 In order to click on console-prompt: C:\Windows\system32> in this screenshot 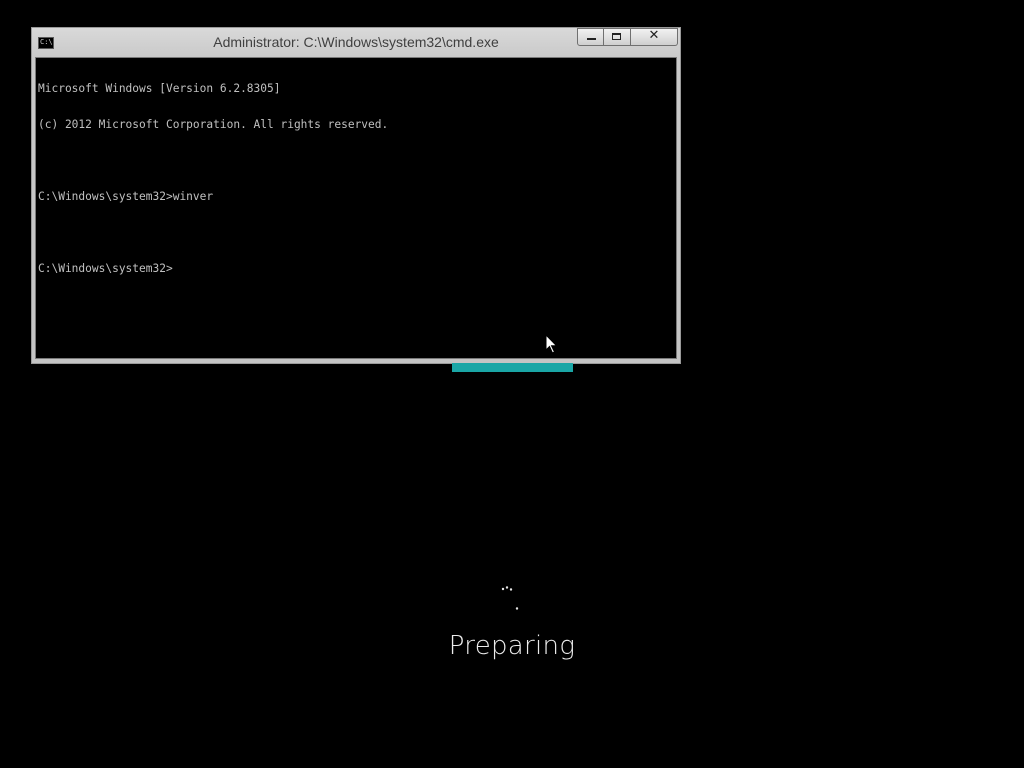, I will do `click(213, 269)`.